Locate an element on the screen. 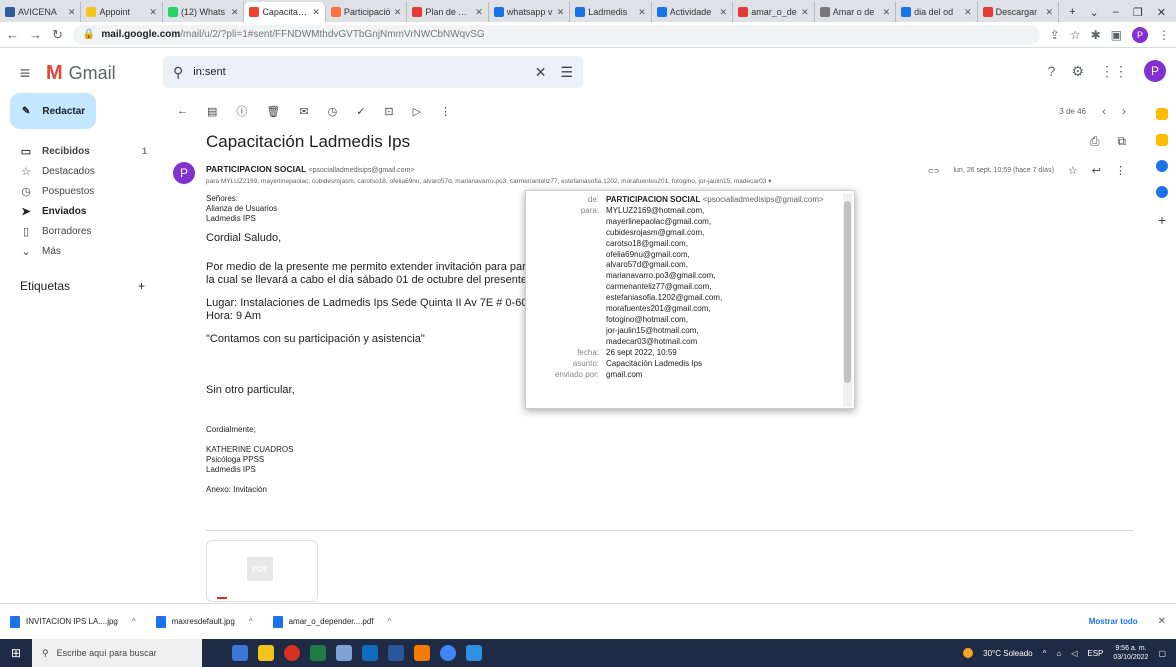 The height and width of the screenshot is (667, 1176). message-more-icon: ⋮ is located at coordinates (1120, 170).